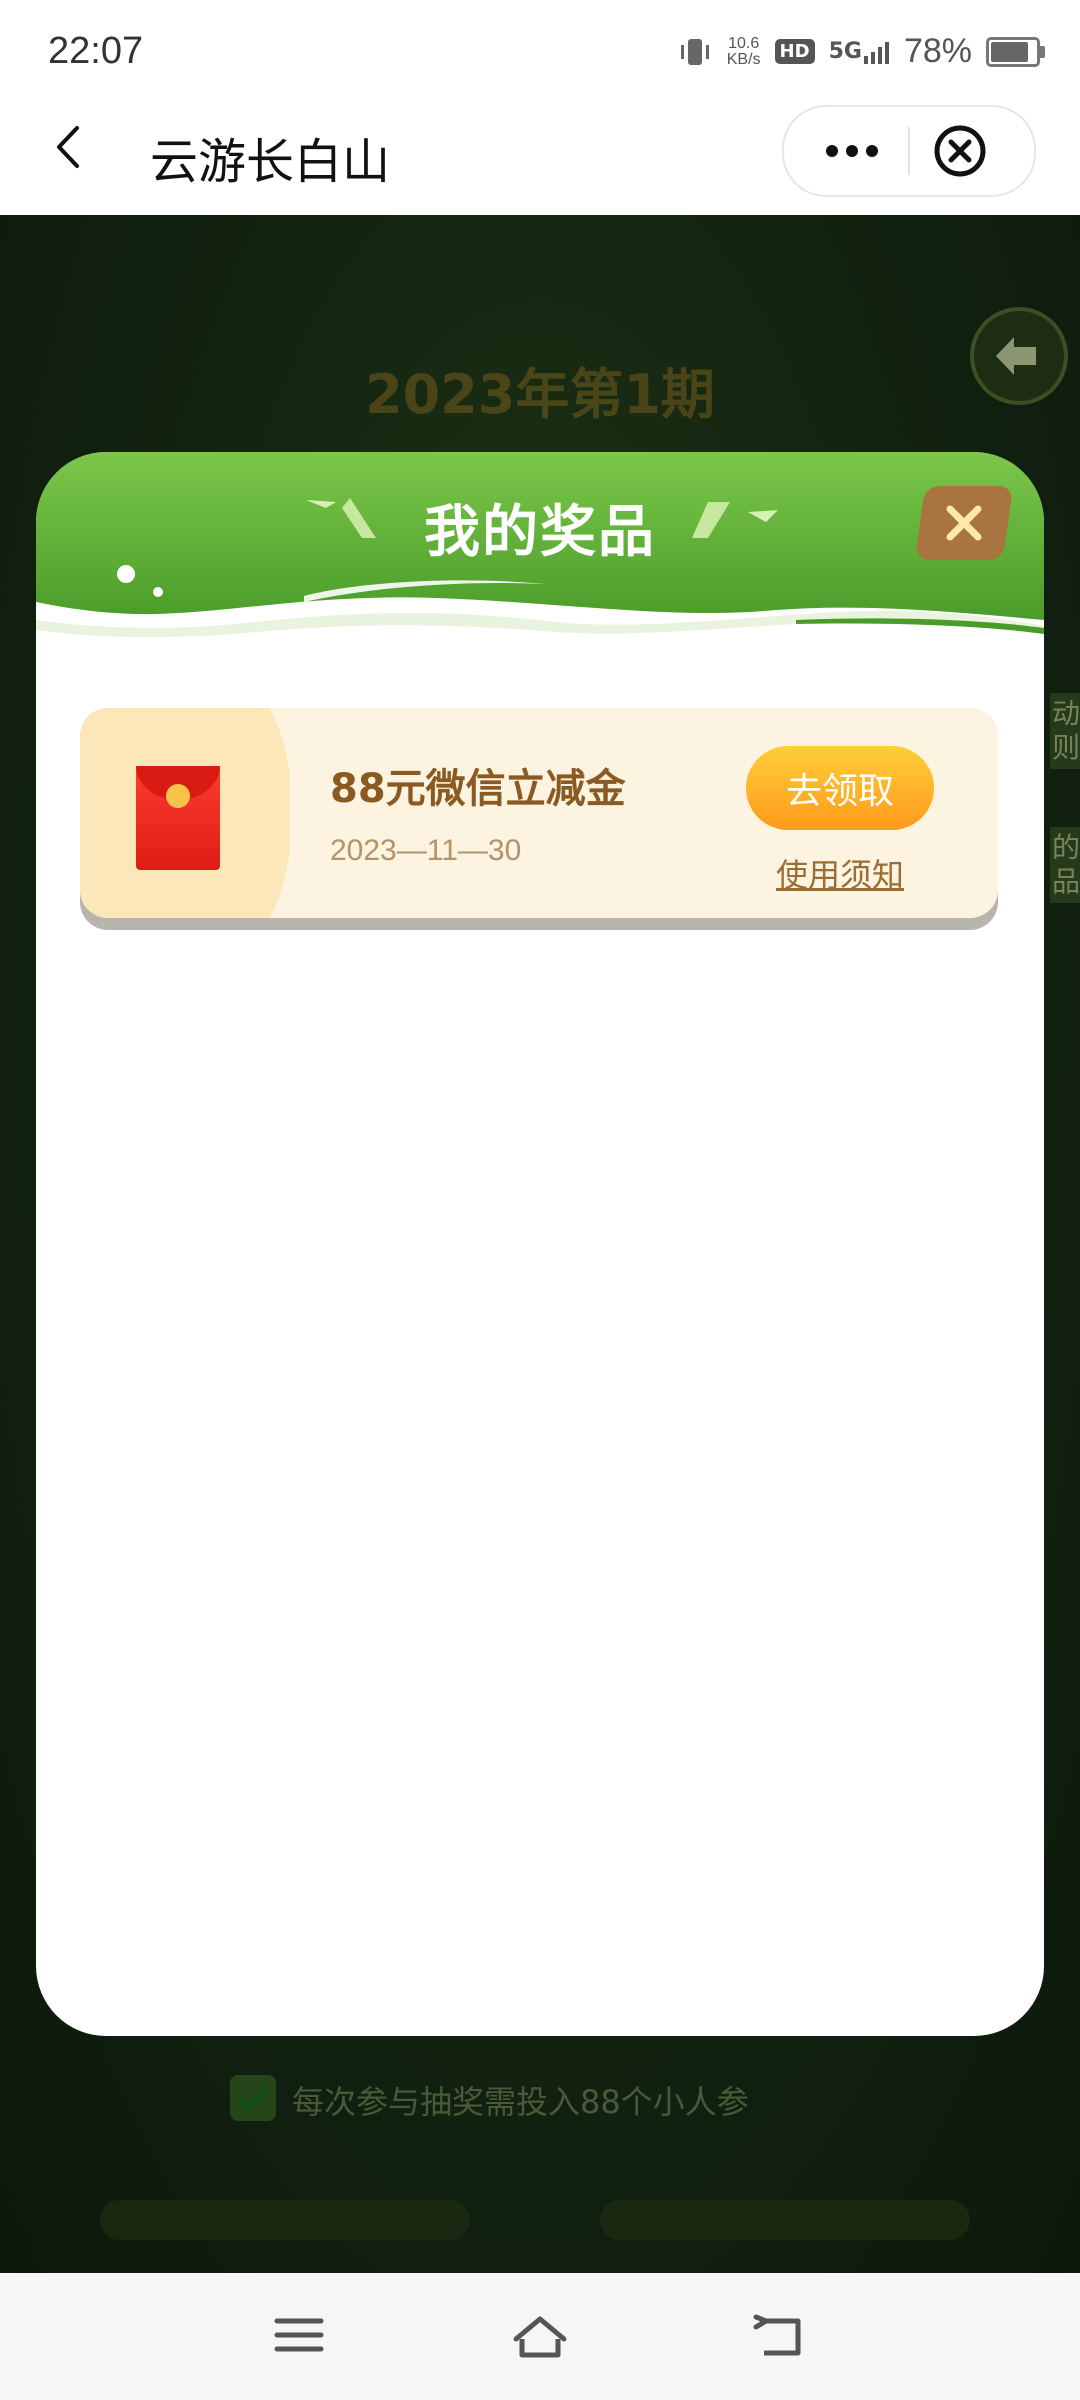 The height and width of the screenshot is (2400, 1080). I want to click on red-packet-icon, so click(178, 818).